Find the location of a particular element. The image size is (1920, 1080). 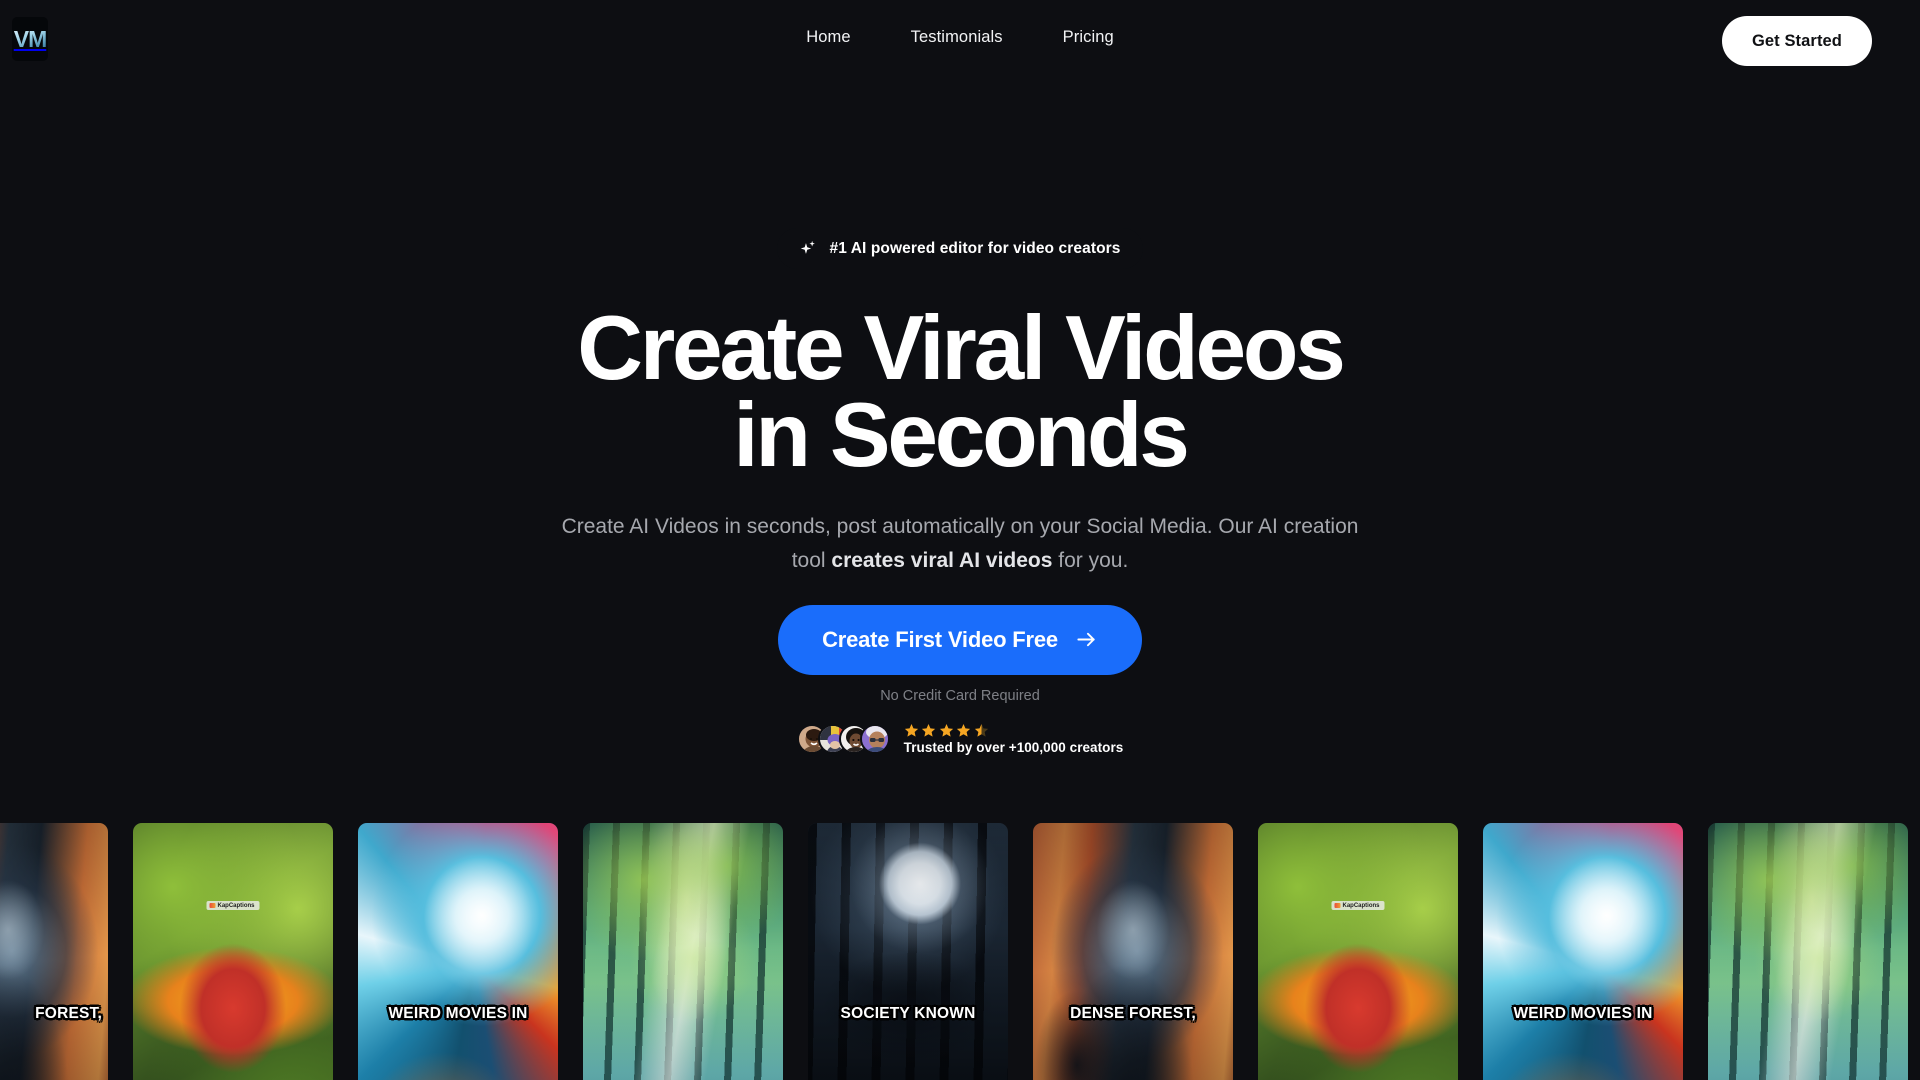

cta-label: Create First Video Free is located at coordinates (940, 639).